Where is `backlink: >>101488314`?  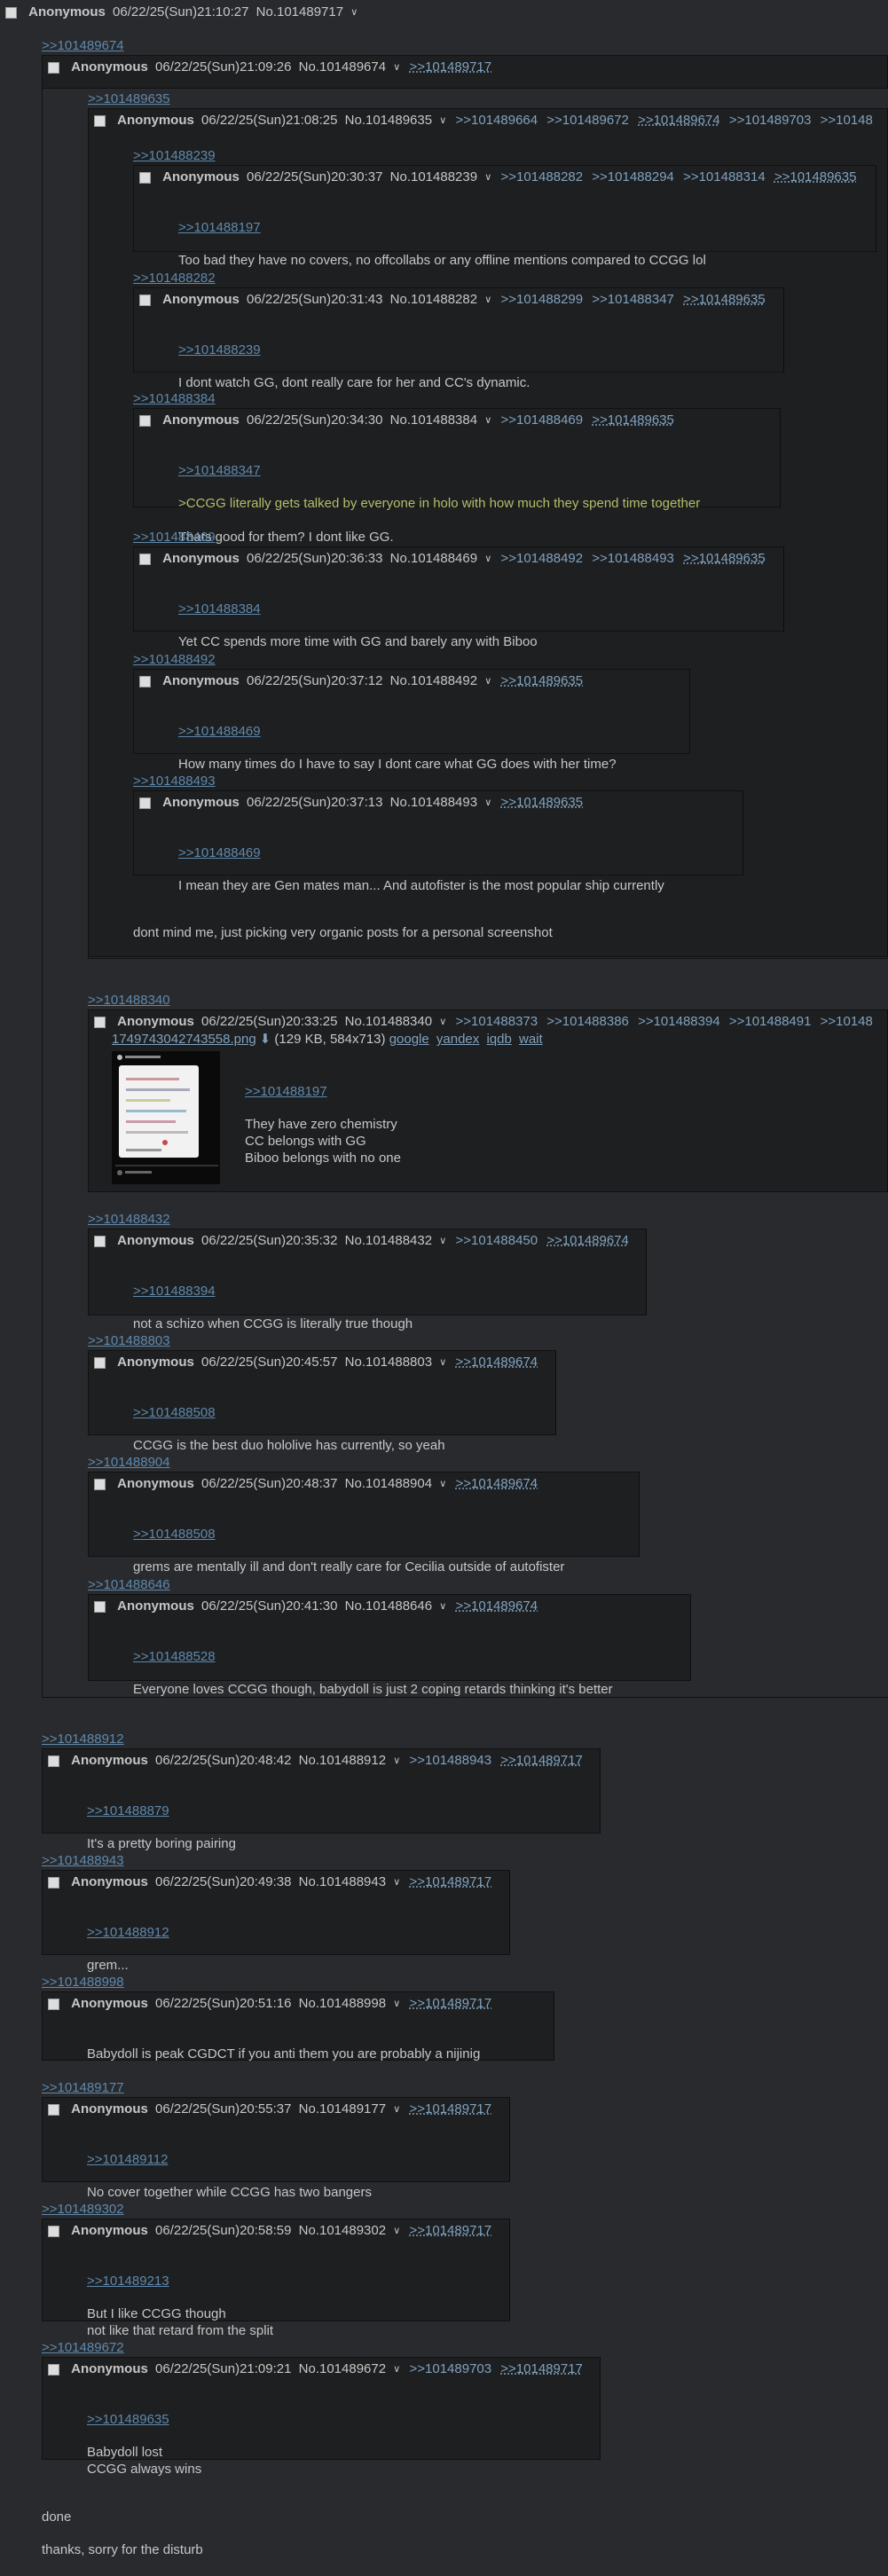
backlink: >>101488314 is located at coordinates (724, 177).